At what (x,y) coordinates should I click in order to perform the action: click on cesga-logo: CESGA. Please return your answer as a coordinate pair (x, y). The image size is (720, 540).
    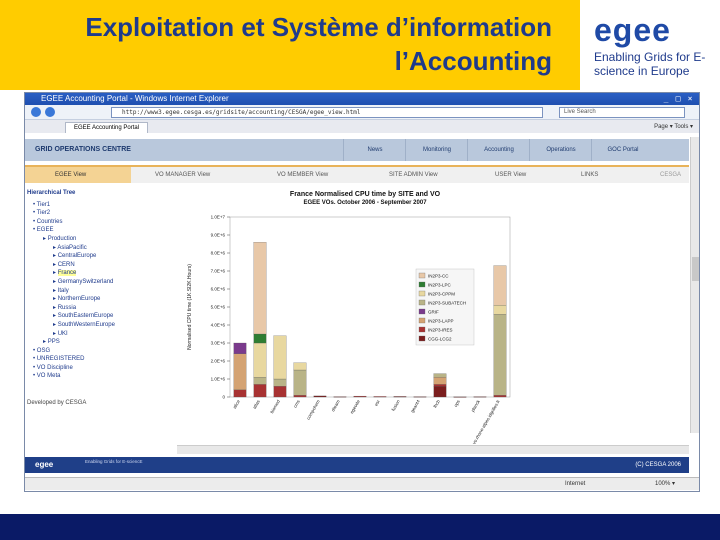
    Looking at the image, I should click on (670, 175).